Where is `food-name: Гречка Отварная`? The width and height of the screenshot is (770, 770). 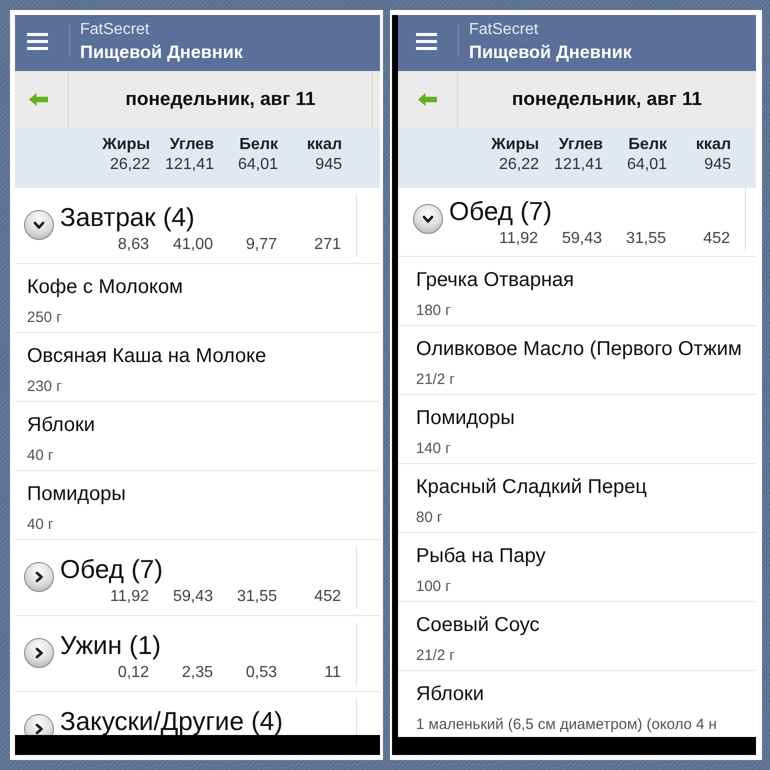 food-name: Гречка Отварная is located at coordinates (495, 280).